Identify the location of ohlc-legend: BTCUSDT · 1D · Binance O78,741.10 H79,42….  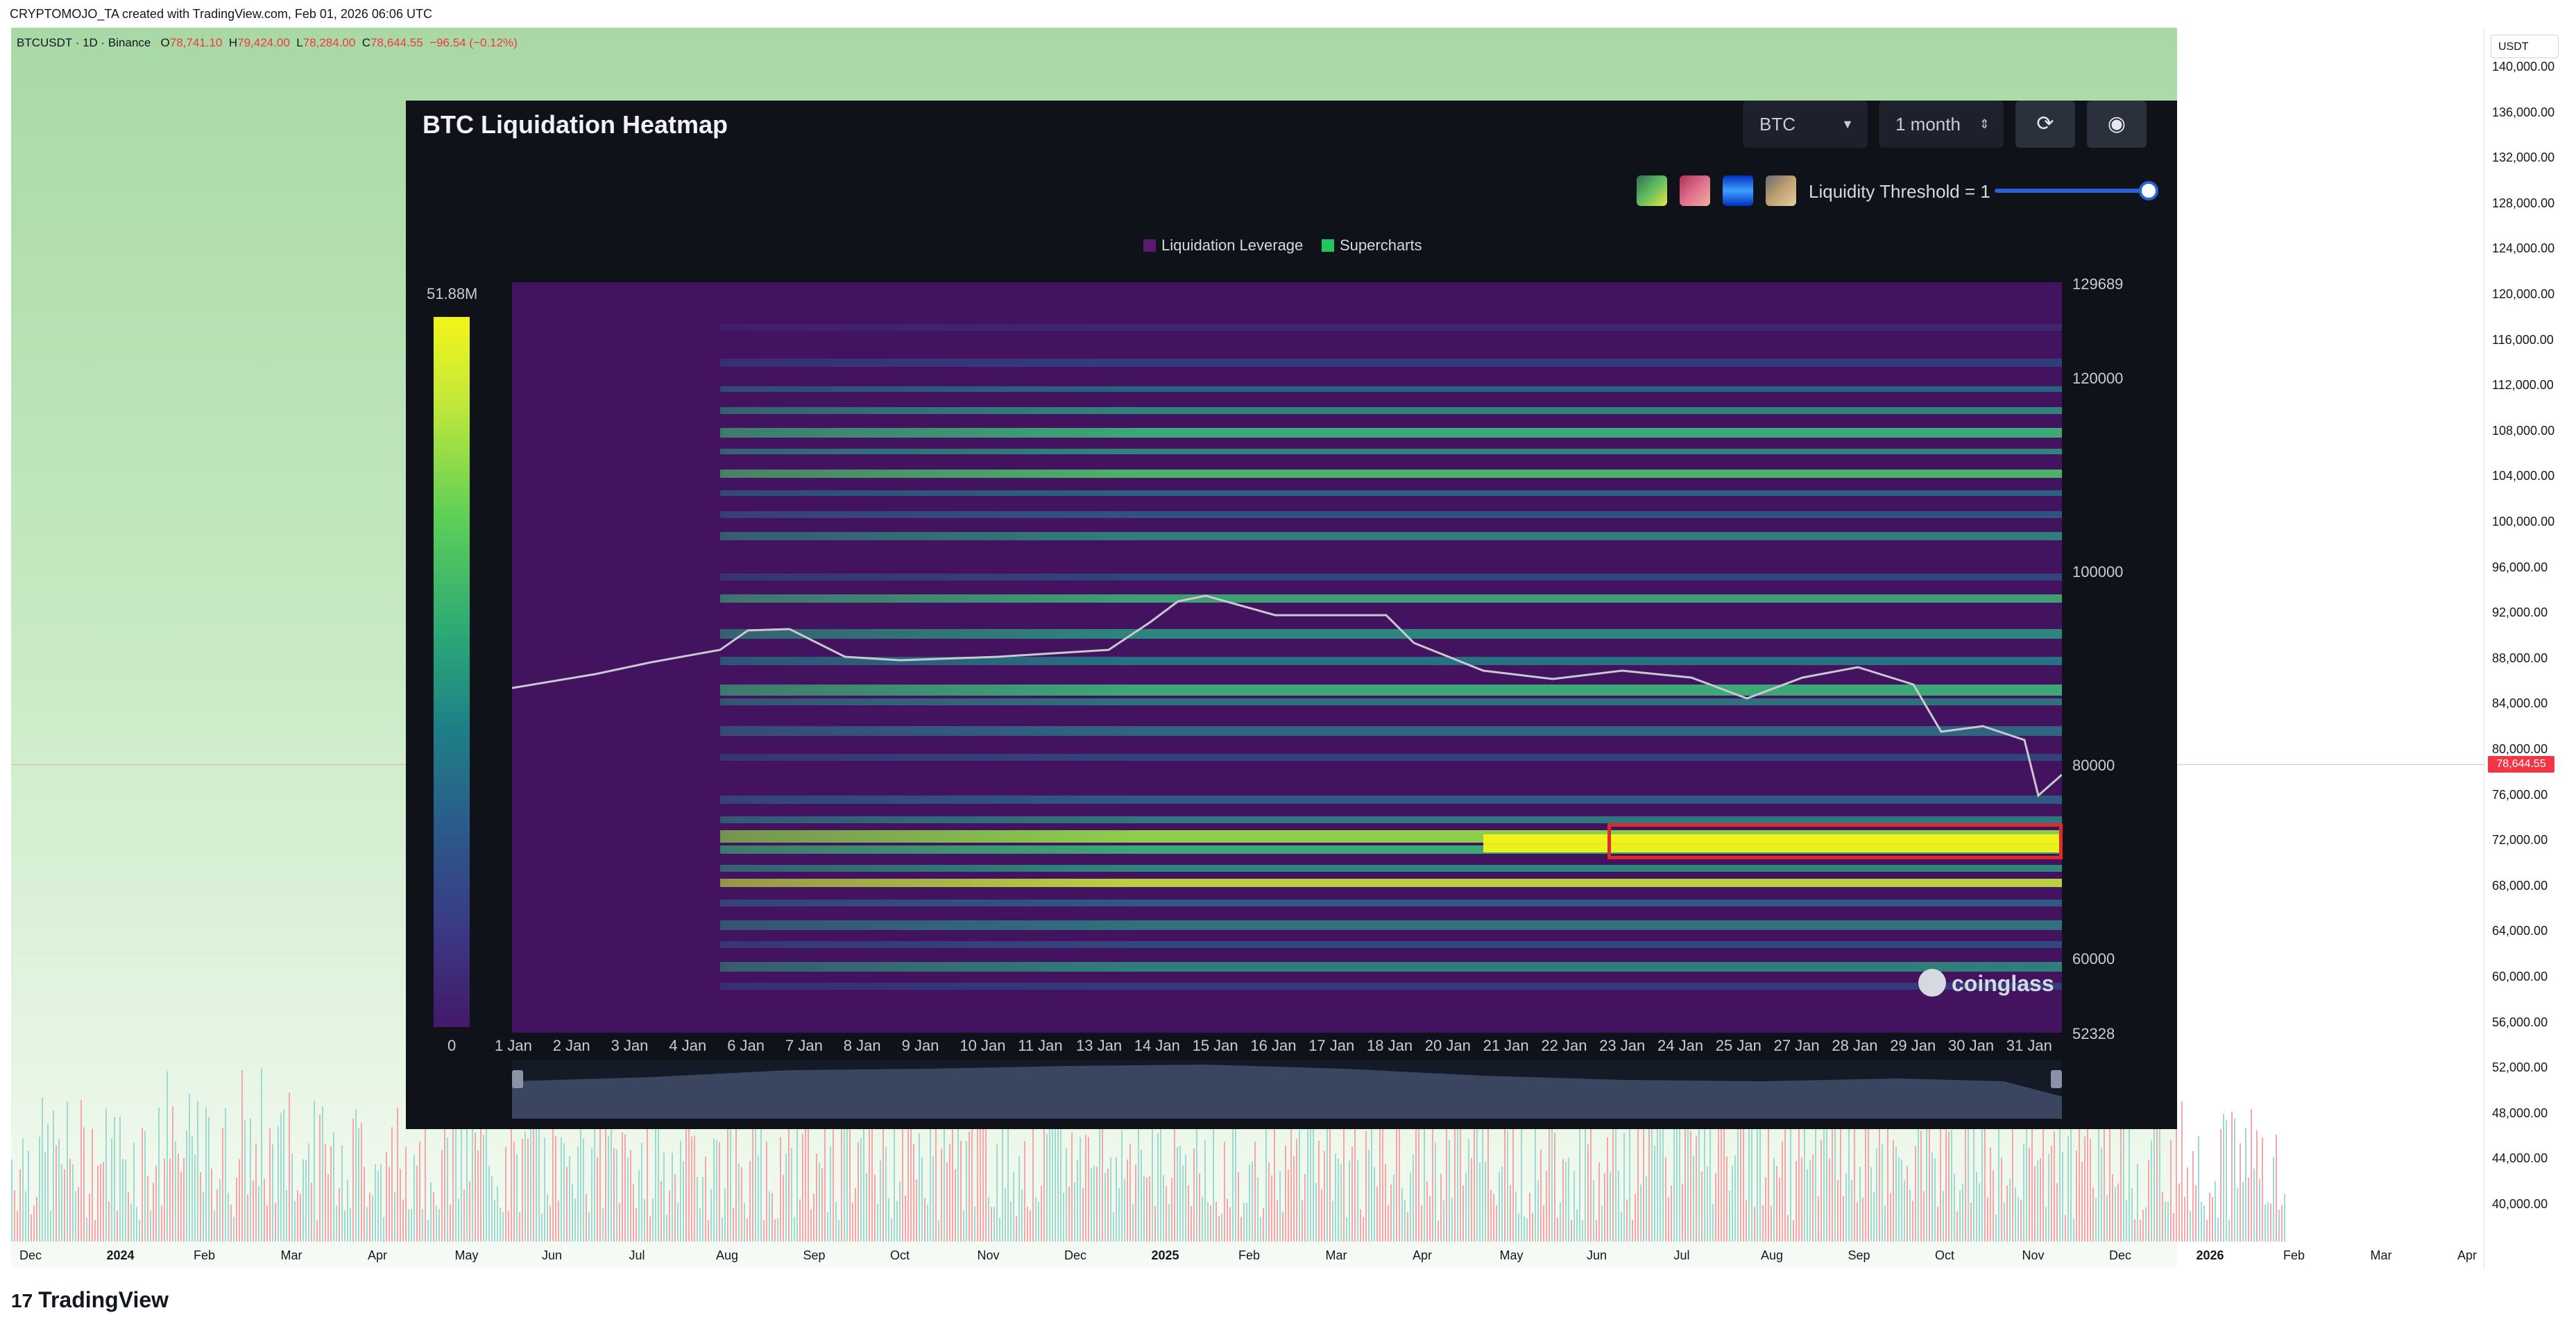
(267, 43).